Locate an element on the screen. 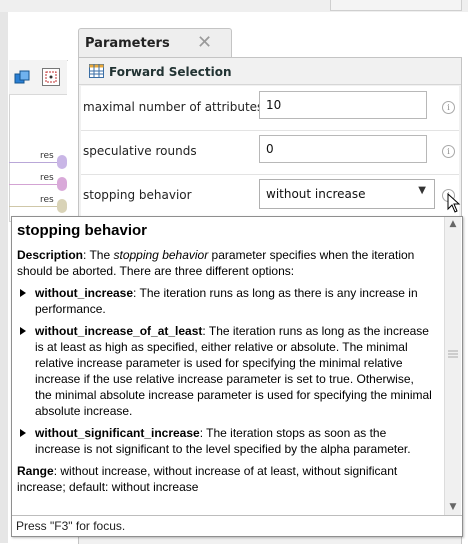  description-text: : The is located at coordinates (98, 255).